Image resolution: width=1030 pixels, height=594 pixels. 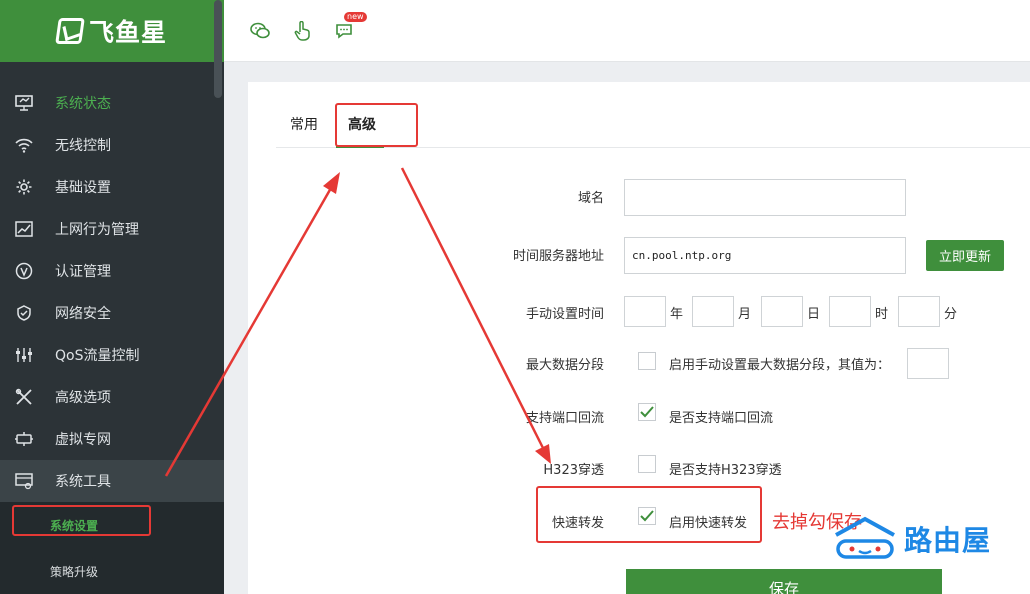 I want to click on brand-logo-icon, so click(x=70, y=31).